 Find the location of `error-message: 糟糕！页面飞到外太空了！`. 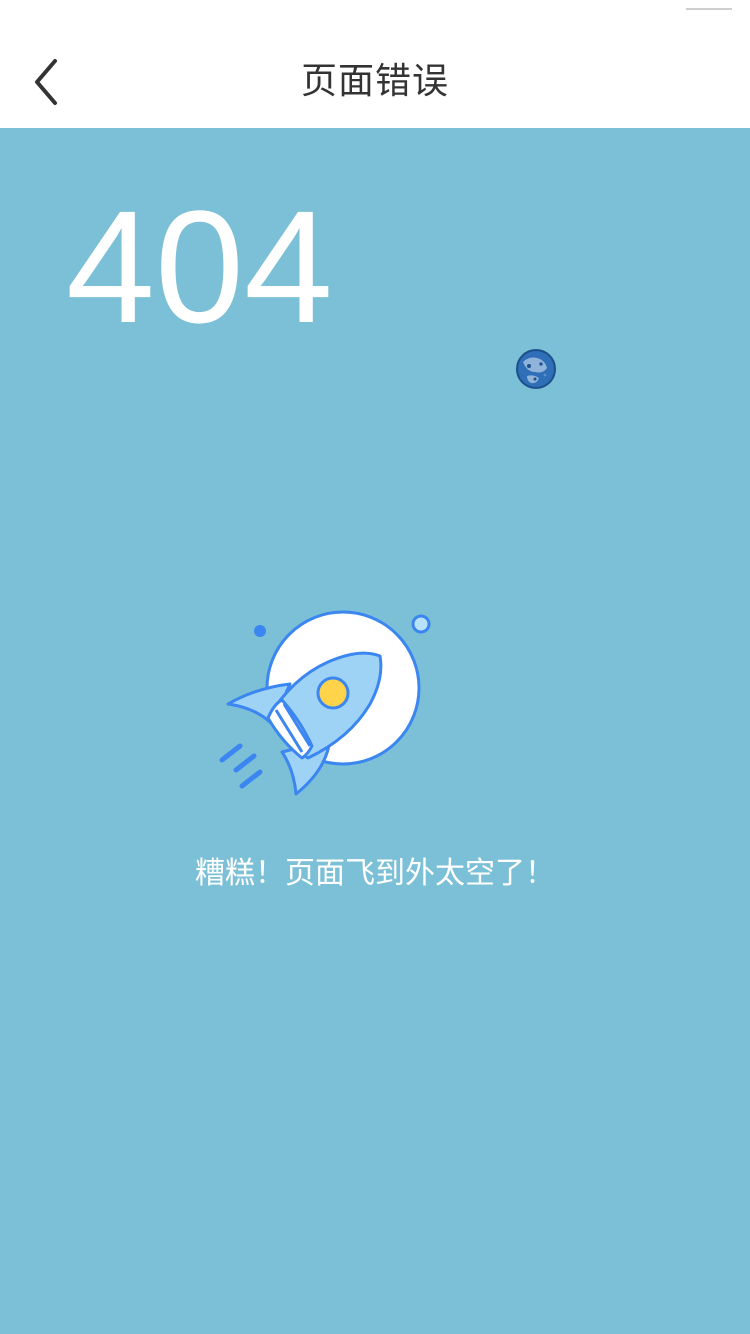

error-message: 糟糕！页面飞到外太空了！ is located at coordinates (375, 873).